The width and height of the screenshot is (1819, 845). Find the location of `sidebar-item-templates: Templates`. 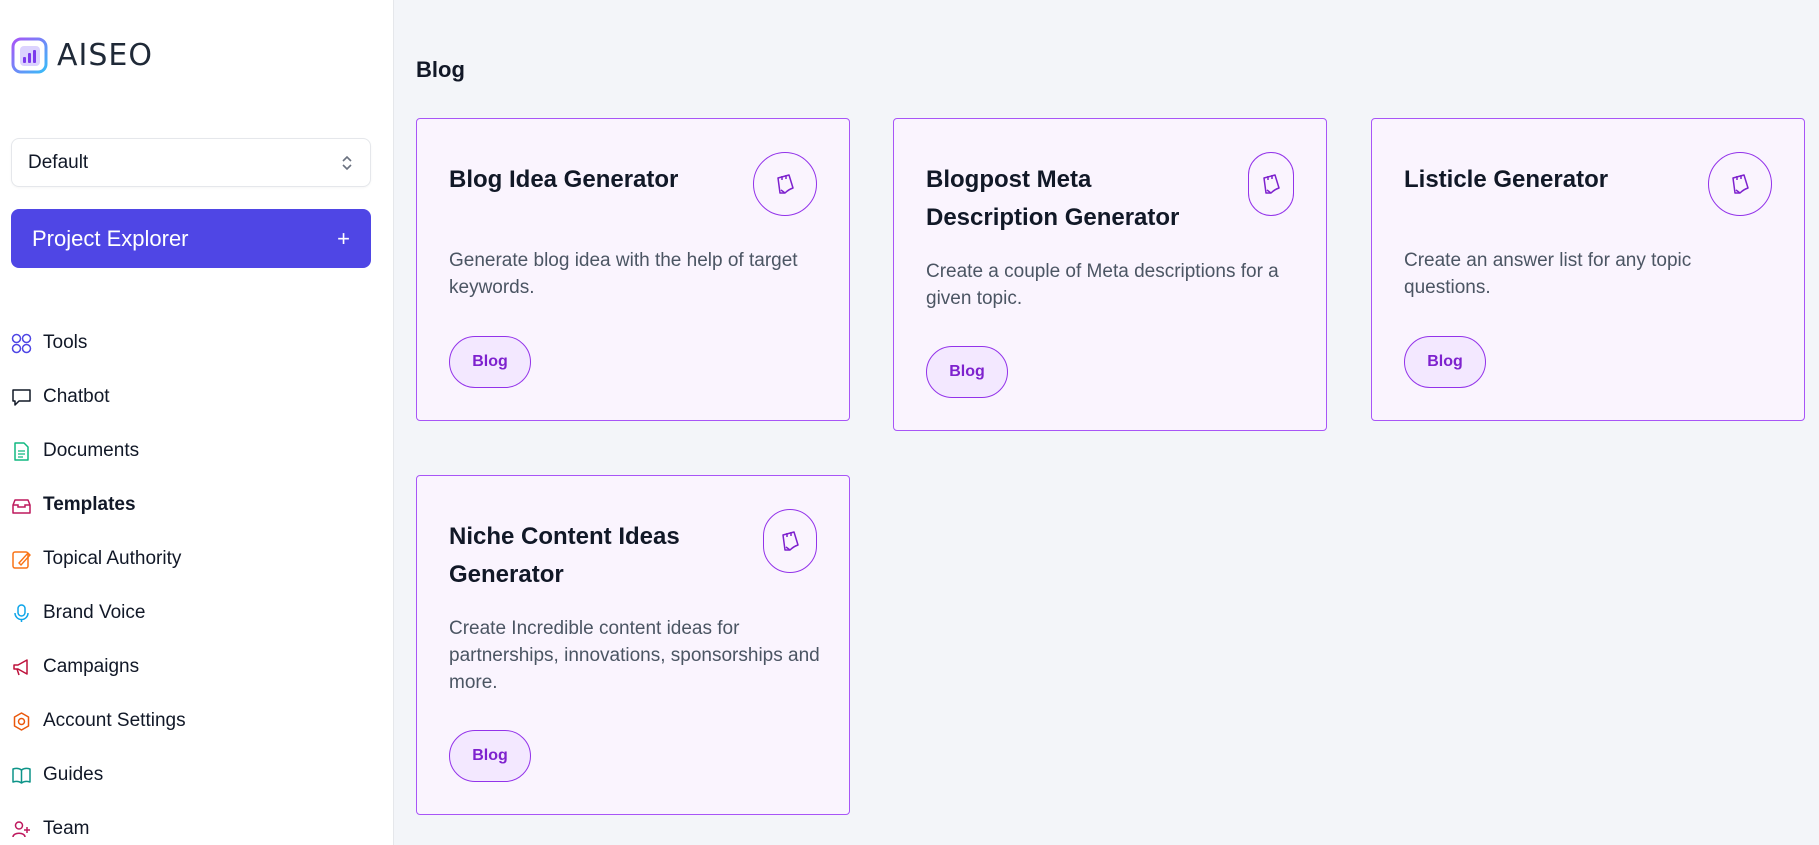

sidebar-item-templates: Templates is located at coordinates (191, 505).